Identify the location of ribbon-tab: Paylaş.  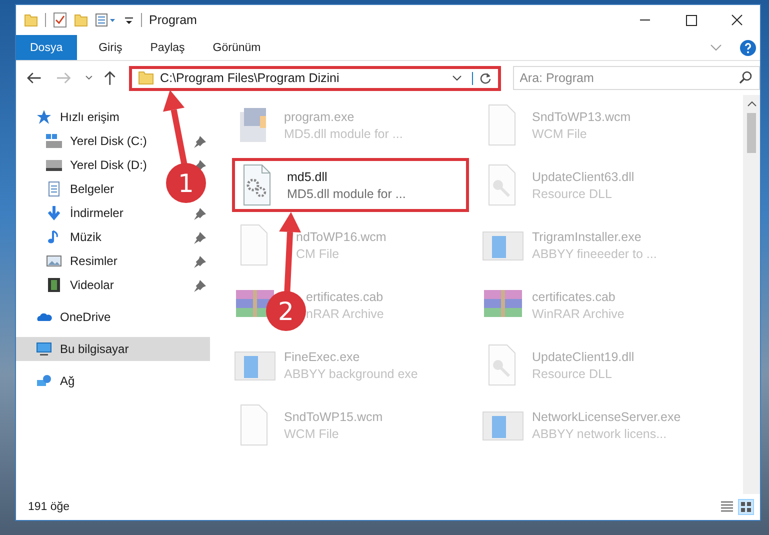
(167, 47).